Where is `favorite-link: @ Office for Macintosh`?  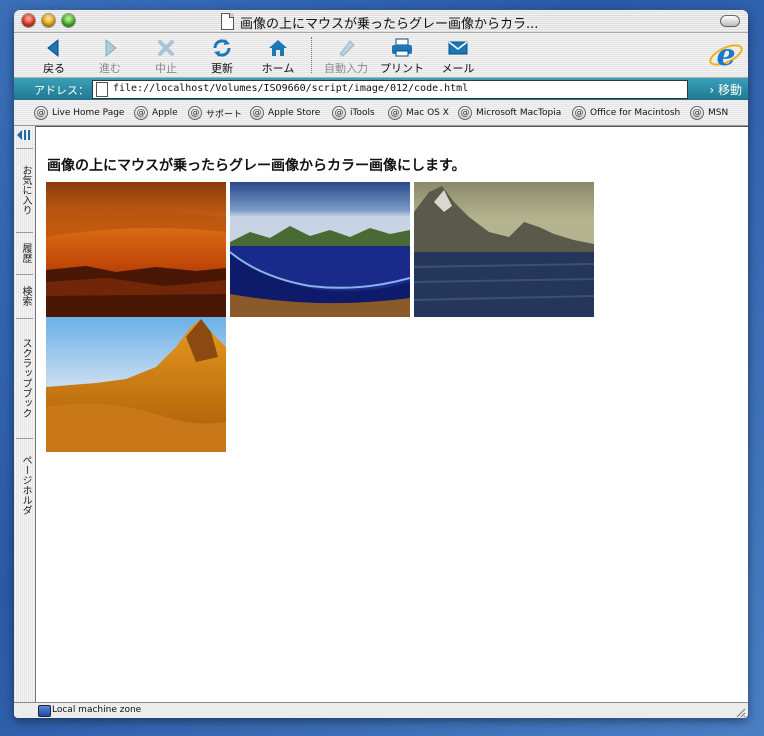
favorite-link: @ Office for Macintosh is located at coordinates (626, 113).